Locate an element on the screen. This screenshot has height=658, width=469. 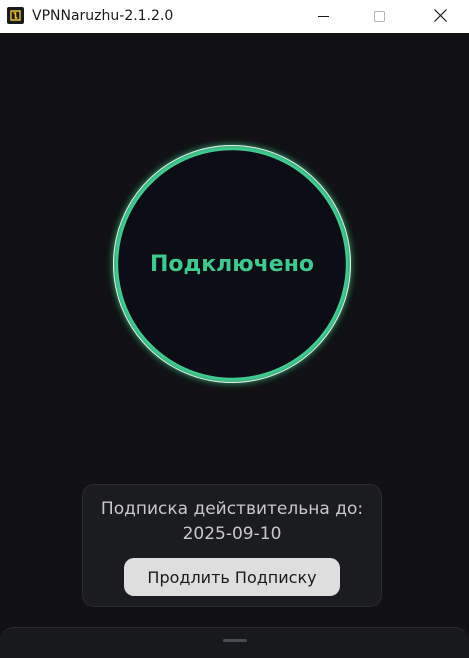
window-title: VPNNaruzhu-2.1.2.0 is located at coordinates (103, 16).